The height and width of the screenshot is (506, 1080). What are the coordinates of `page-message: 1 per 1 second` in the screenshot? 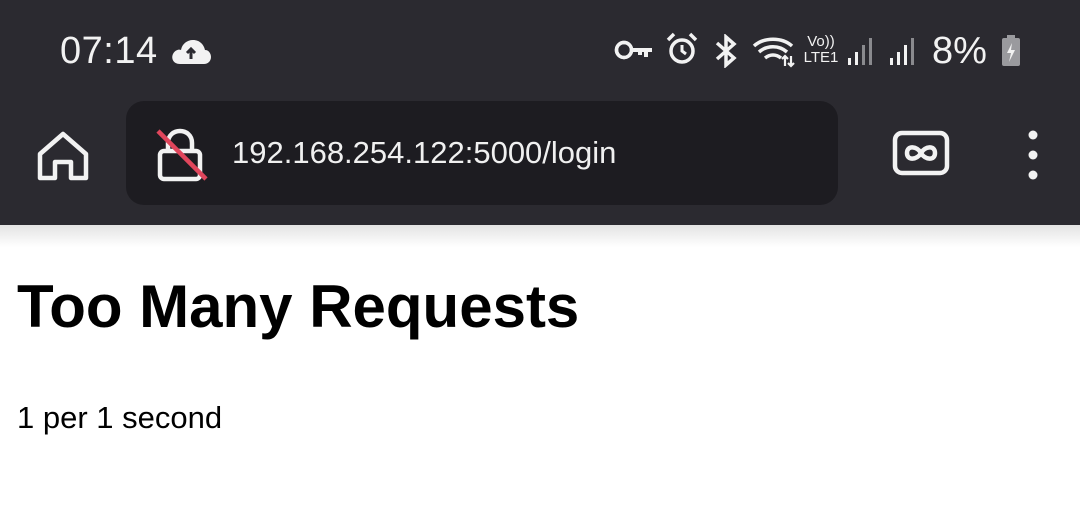 It's located at (120, 417).